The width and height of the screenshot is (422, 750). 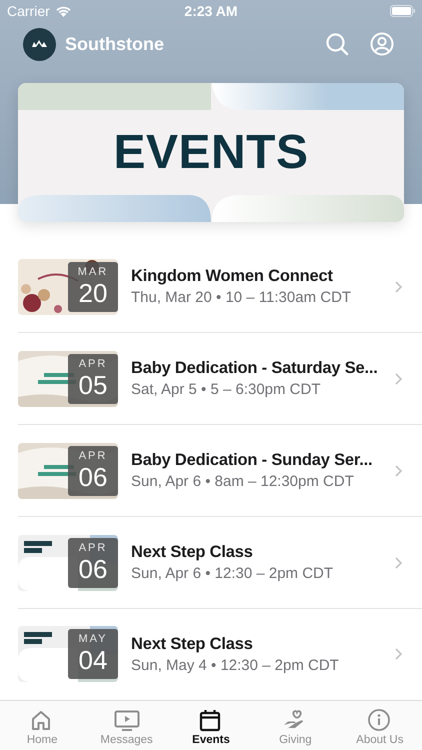 I want to click on badge-day: 04, so click(x=93, y=660).